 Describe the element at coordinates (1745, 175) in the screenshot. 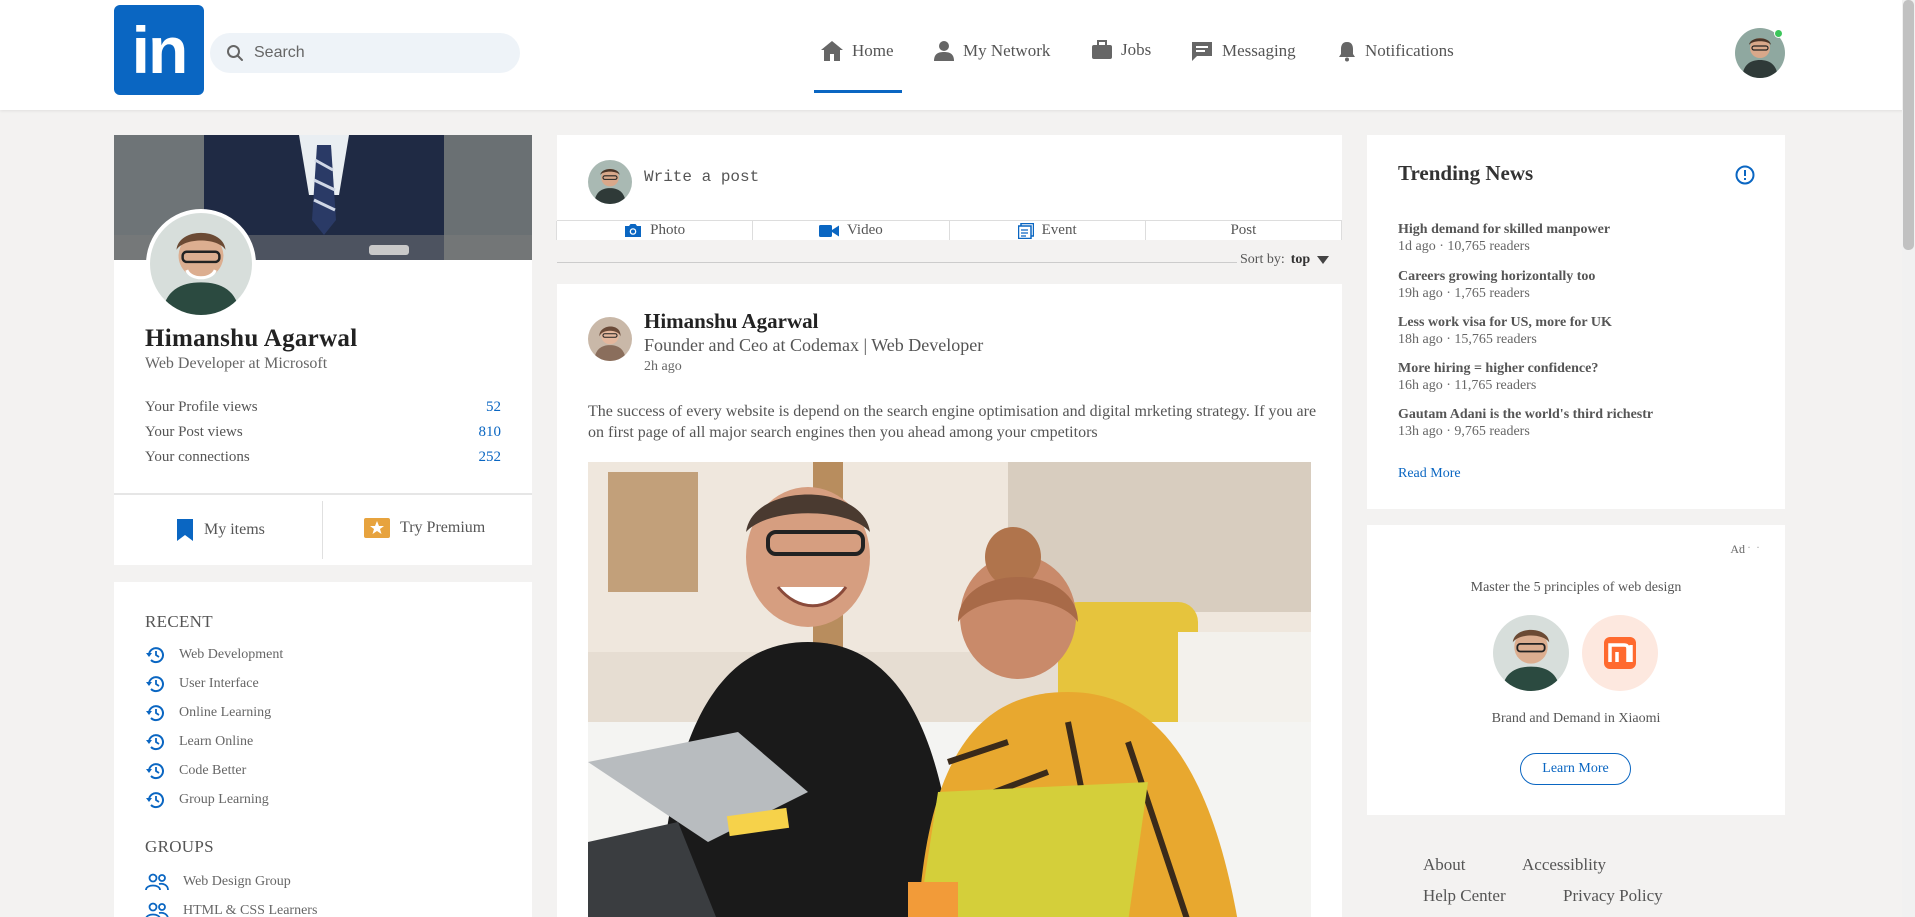

I see `info-icon` at that location.